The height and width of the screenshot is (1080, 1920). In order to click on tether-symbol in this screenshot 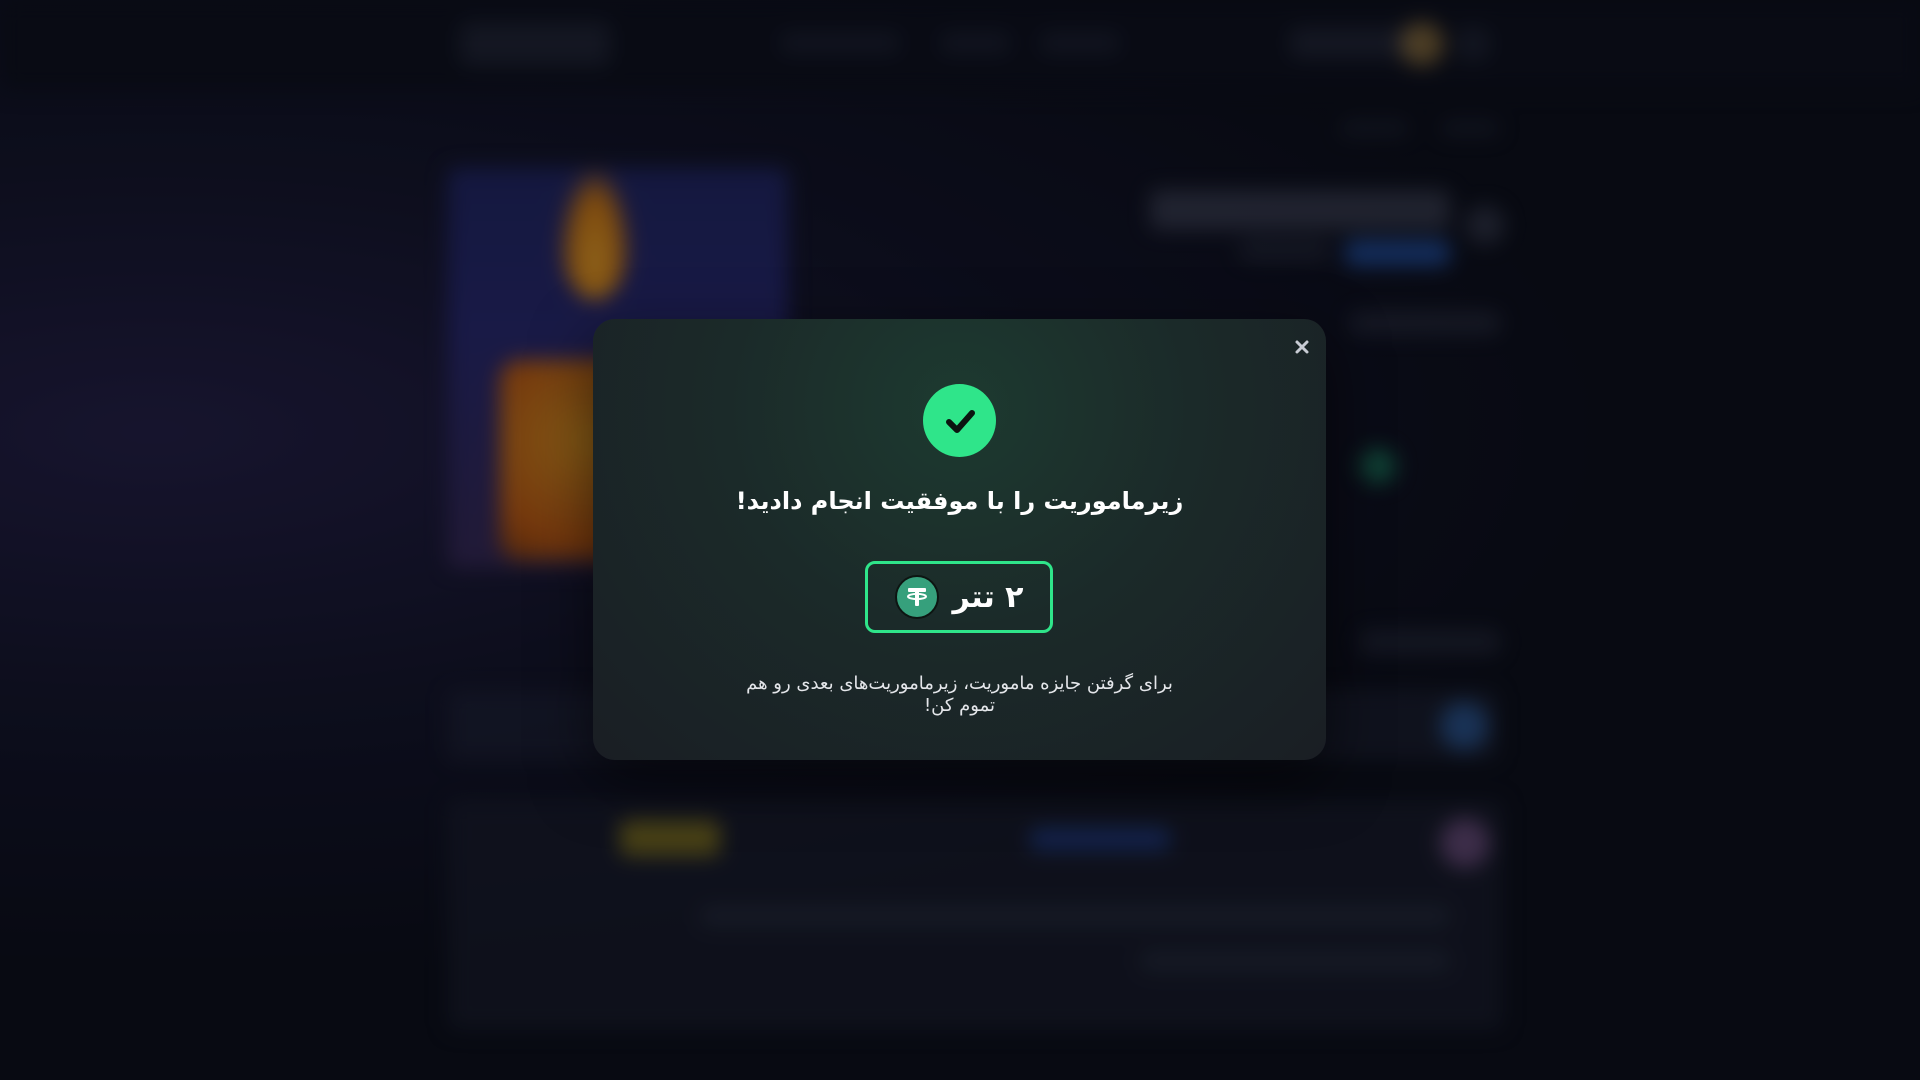, I will do `click(916, 597)`.